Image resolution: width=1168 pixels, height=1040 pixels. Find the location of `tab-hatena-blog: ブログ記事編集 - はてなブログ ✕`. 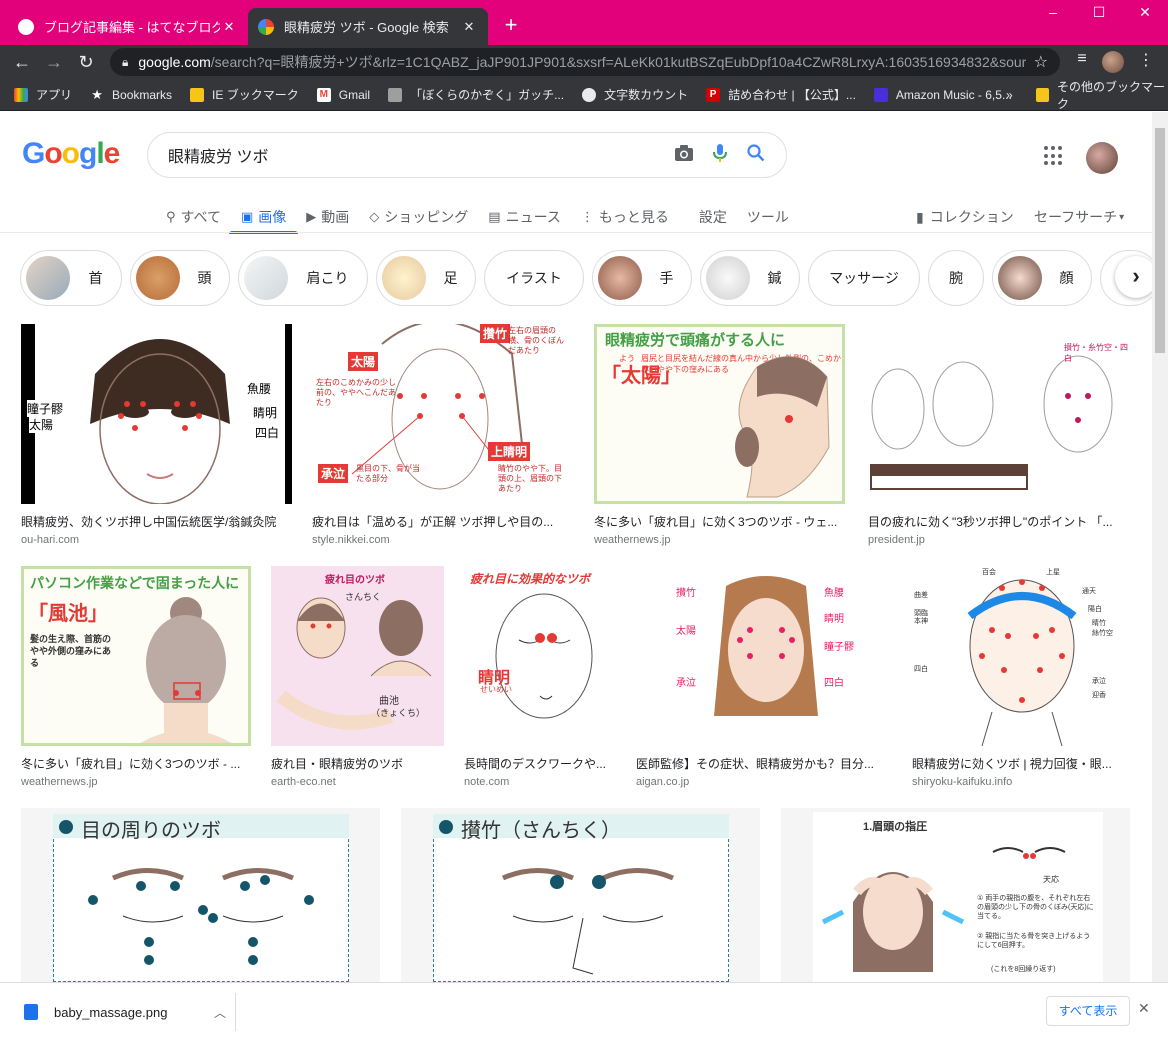

tab-hatena-blog: ブログ記事編集 - はてなブログ ✕ is located at coordinates (128, 26).